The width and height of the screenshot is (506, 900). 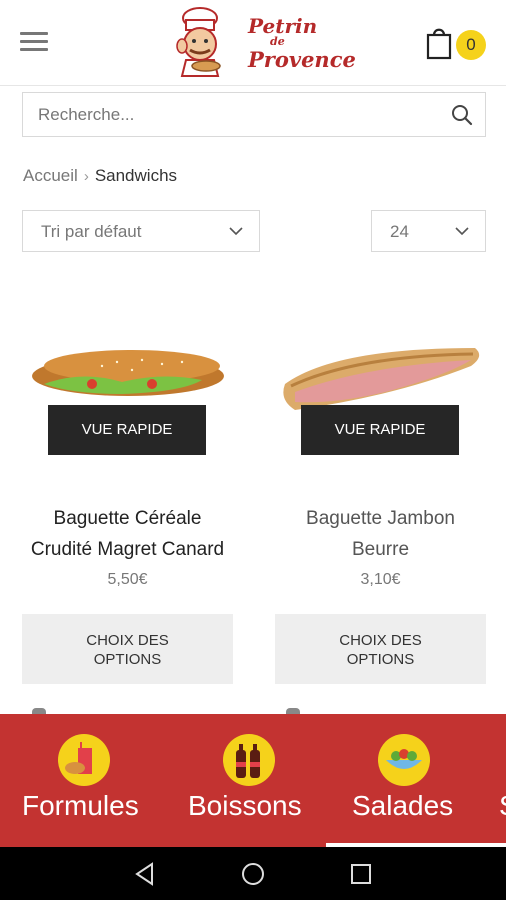 I want to click on product-name-line1: Baguette Céréale, so click(x=127, y=518).